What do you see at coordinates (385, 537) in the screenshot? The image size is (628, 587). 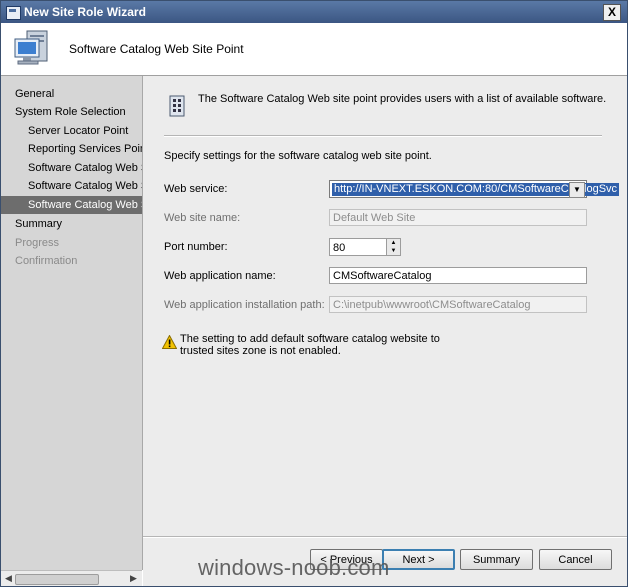 I see `button-divider` at bounding box center [385, 537].